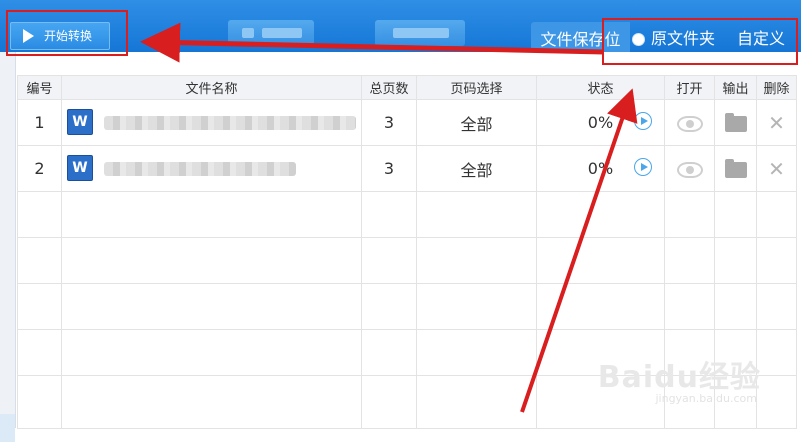  Describe the element at coordinates (372, 42) in the screenshot. I see `arrow-to-start-button` at that location.